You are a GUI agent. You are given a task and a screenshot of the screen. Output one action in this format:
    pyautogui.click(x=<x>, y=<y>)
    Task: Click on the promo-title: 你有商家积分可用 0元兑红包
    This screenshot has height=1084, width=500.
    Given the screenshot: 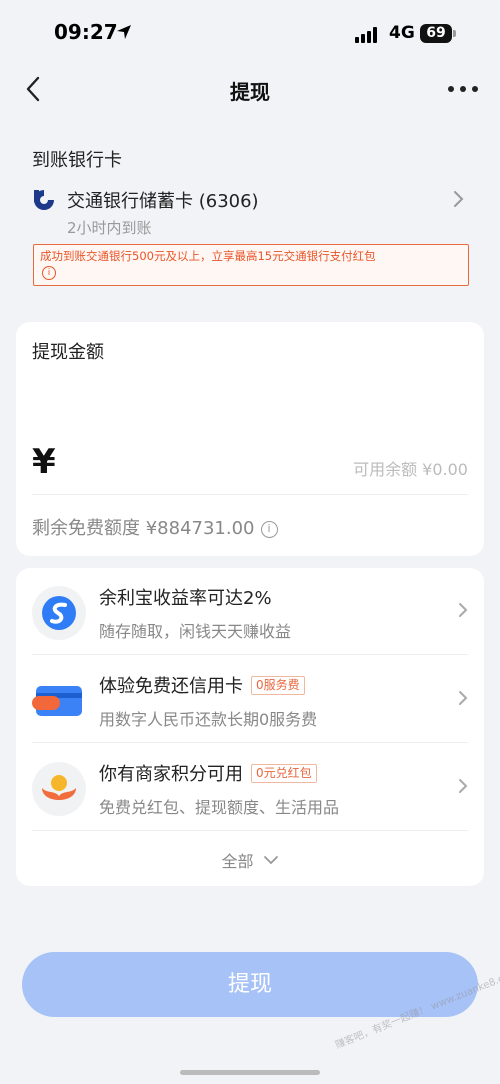 What is the action you would take?
    pyautogui.click(x=208, y=773)
    